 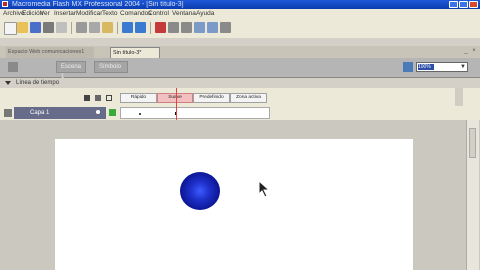 What do you see at coordinates (60, 113) in the screenshot?
I see `layer-name: Capa 1` at bounding box center [60, 113].